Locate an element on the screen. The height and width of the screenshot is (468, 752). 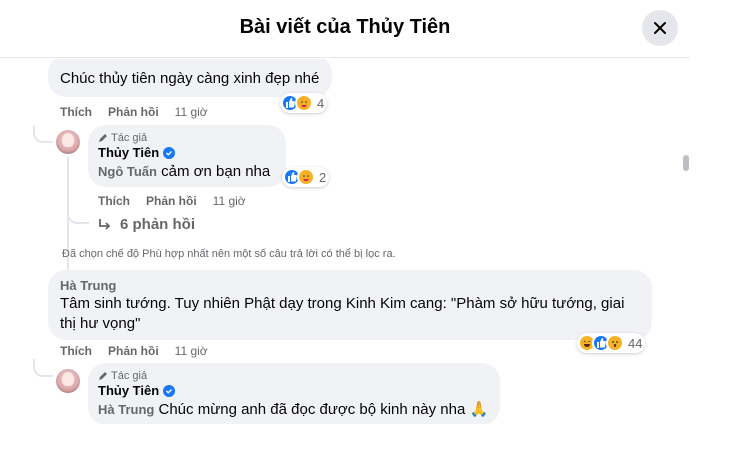
comment-bubble: Chúc thủy tiên ngày càng xinh đẹp nhé is located at coordinates (190, 78).